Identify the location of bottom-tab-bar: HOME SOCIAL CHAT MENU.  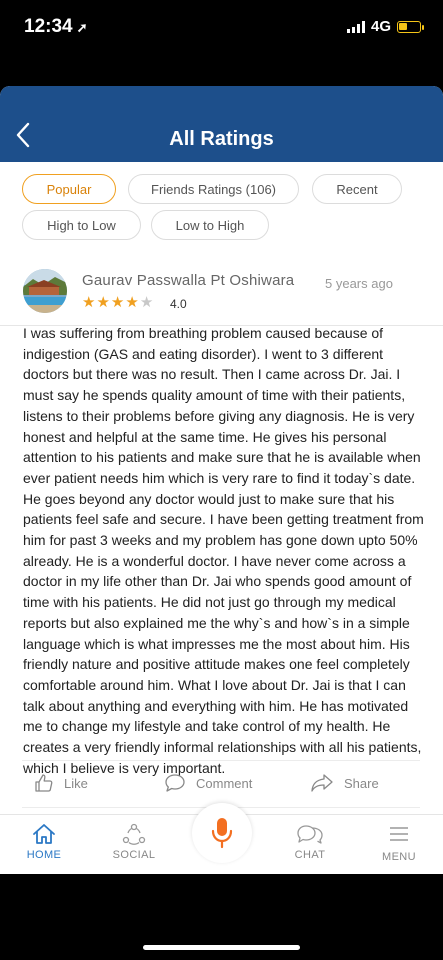
(221, 838).